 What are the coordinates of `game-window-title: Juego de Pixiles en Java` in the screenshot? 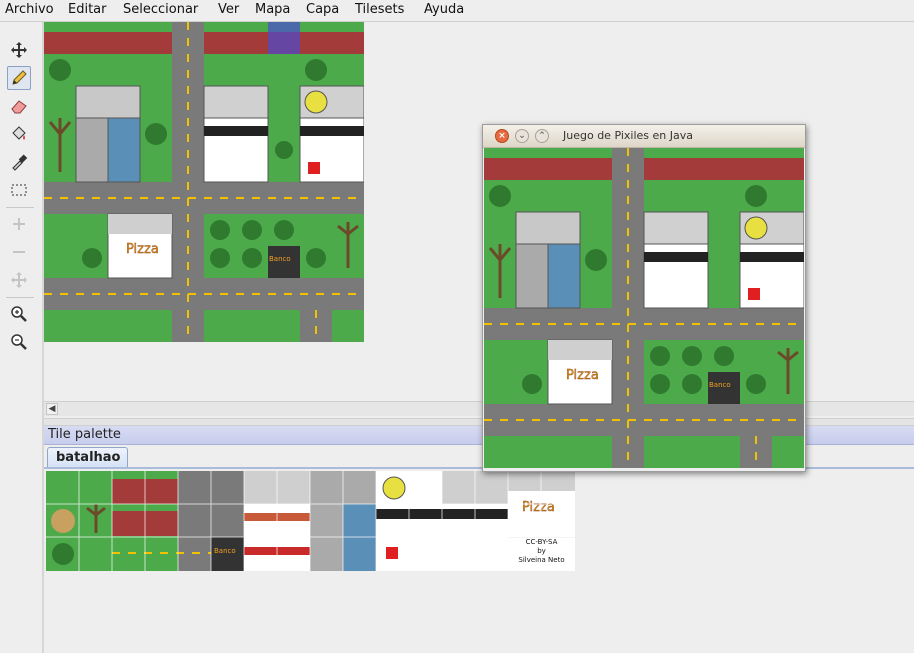 It's located at (628, 135).